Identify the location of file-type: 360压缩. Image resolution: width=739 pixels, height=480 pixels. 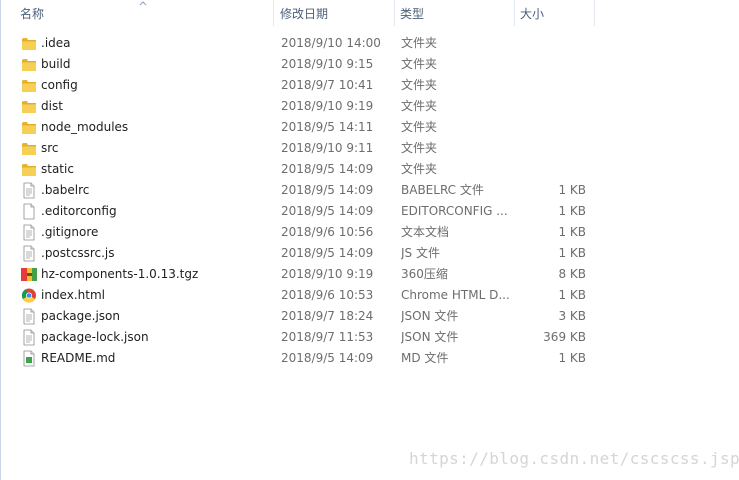
(424, 274).